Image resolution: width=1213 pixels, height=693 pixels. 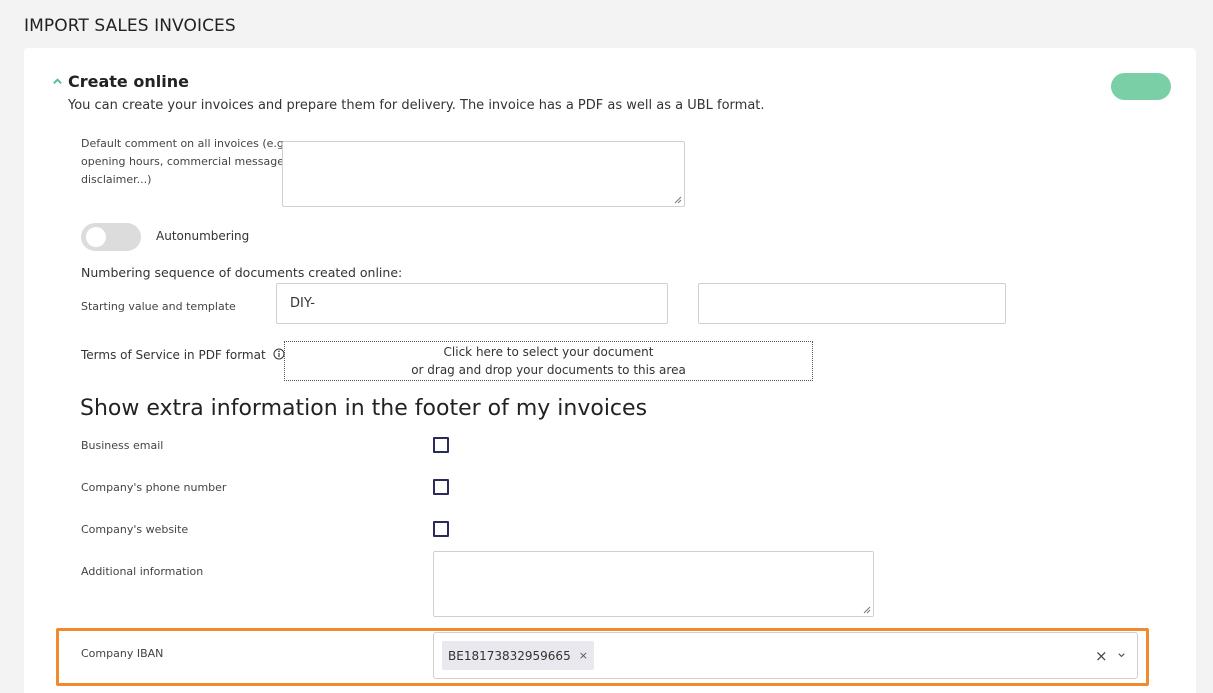 I want to click on chevron-down-icon, so click(x=1121, y=655).